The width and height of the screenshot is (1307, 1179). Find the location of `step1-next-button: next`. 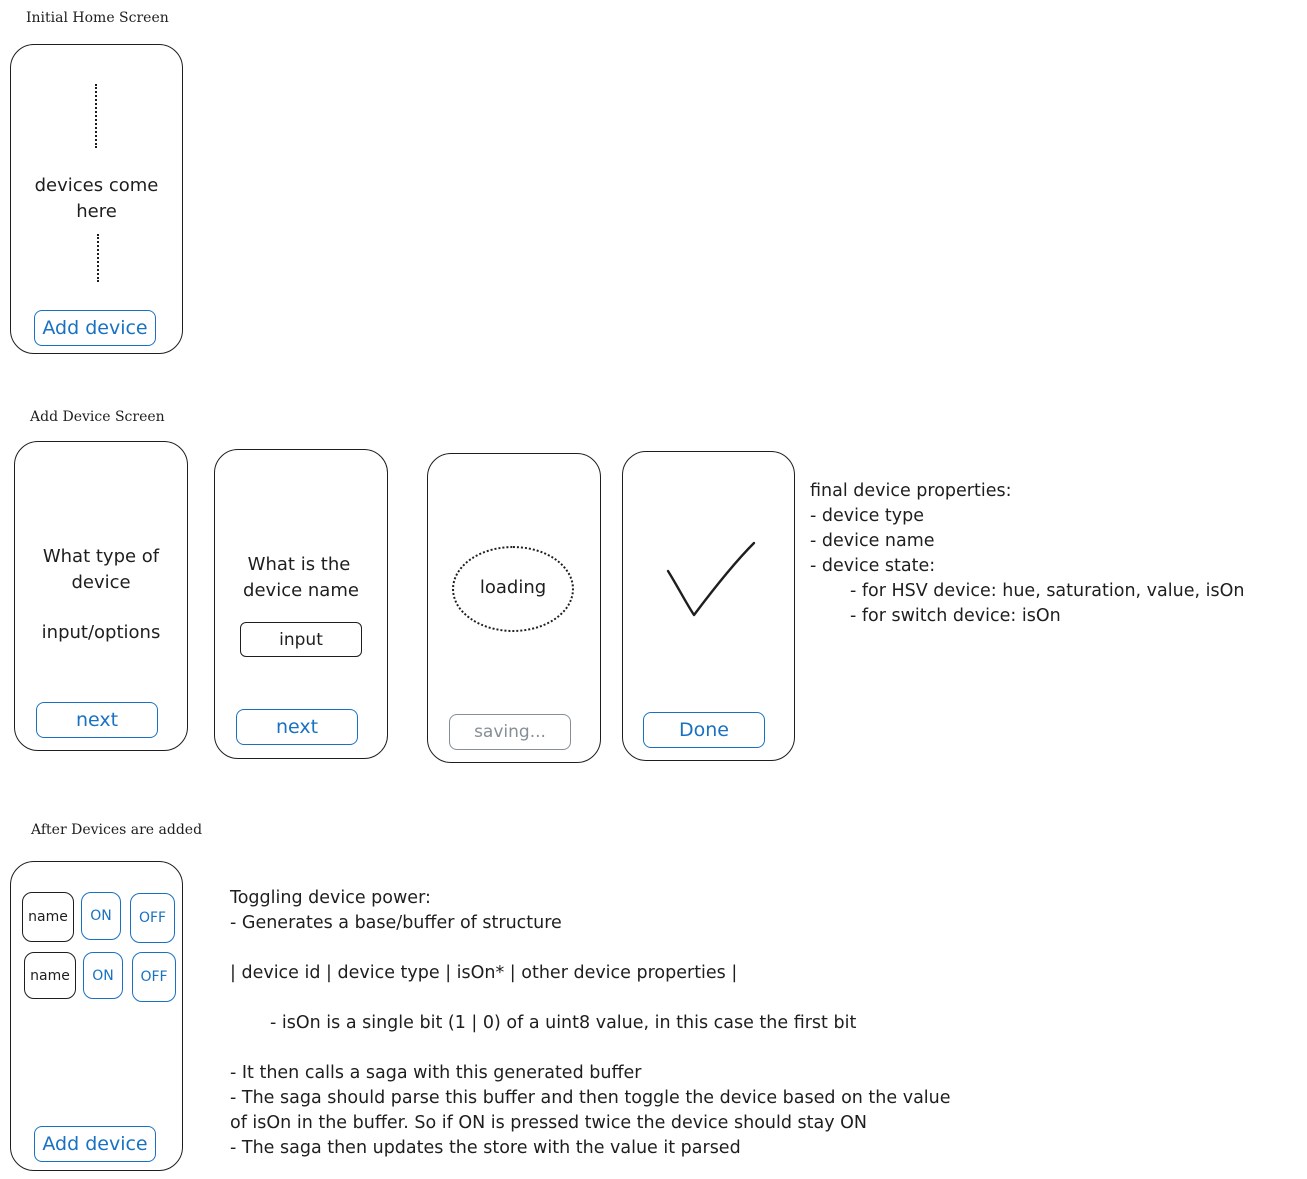

step1-next-button: next is located at coordinates (97, 720).